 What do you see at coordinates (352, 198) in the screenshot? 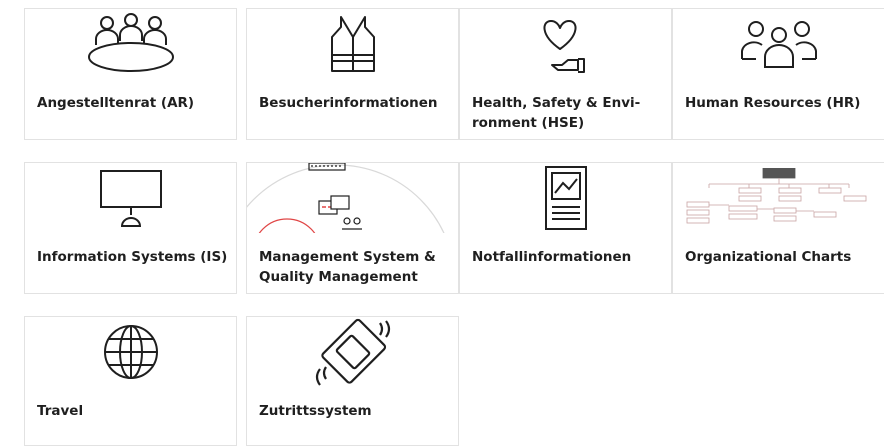
I see `management-system-image` at bounding box center [352, 198].